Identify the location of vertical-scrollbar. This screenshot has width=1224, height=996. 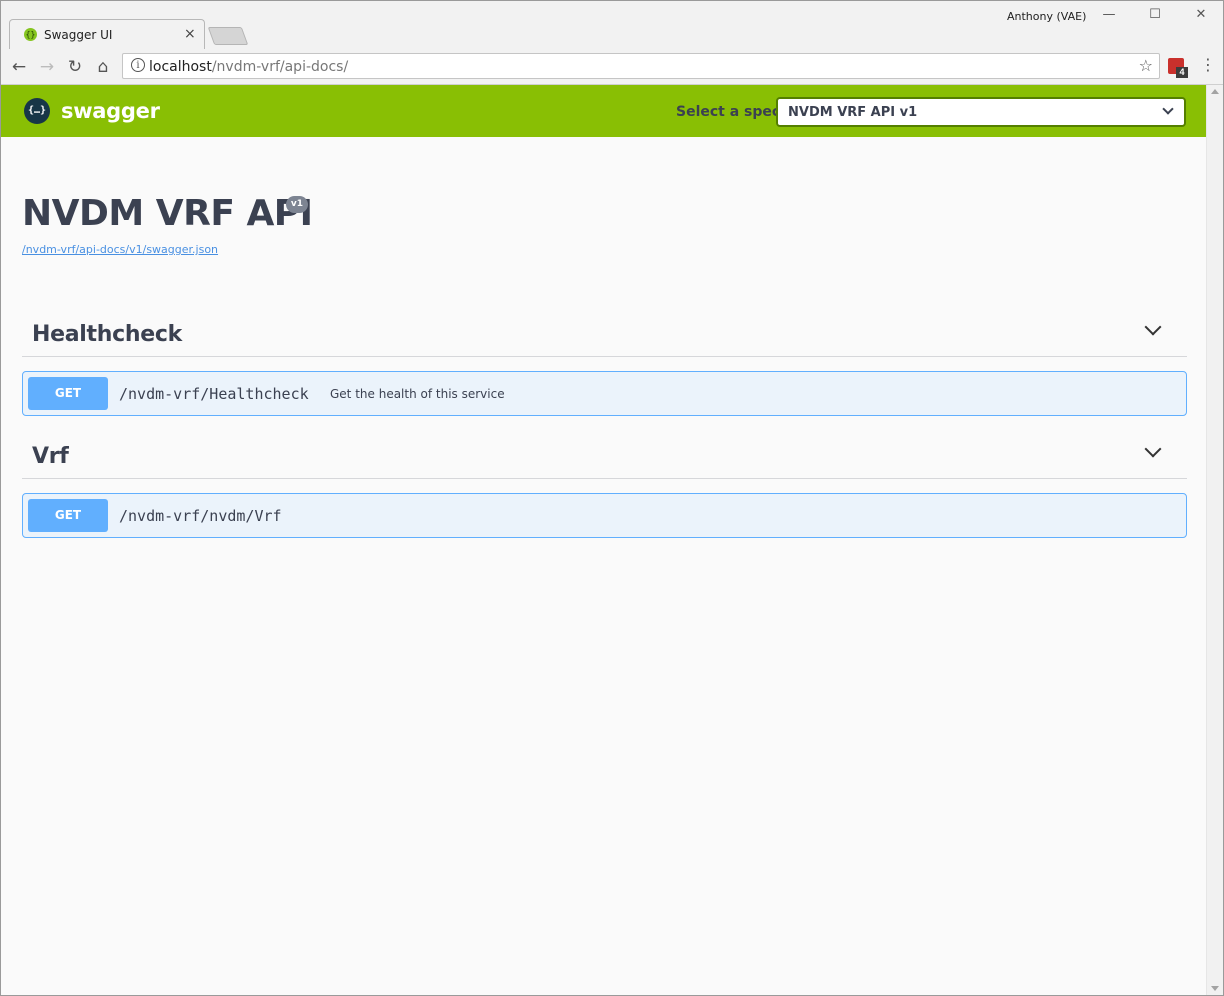
(1214, 540).